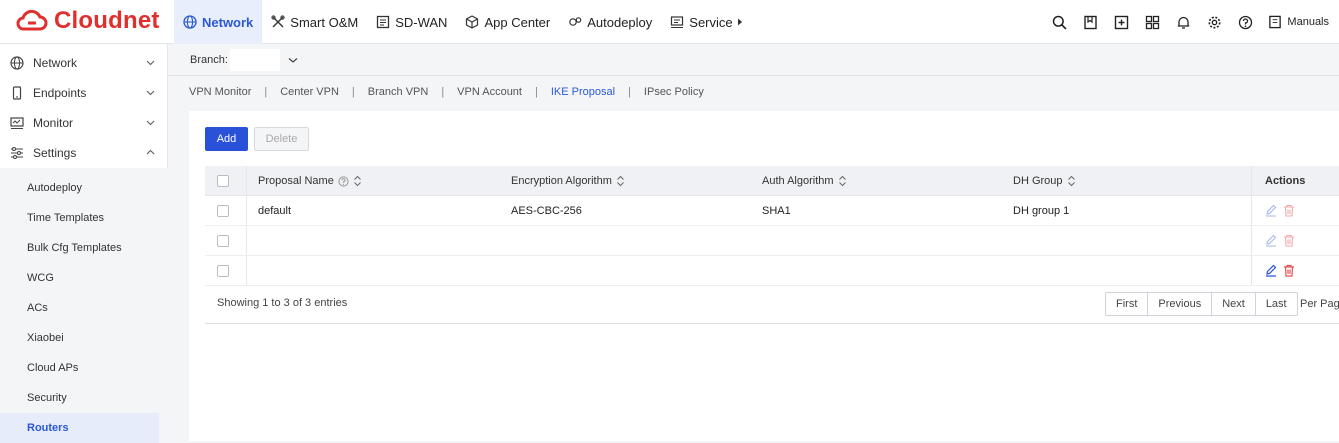  What do you see at coordinates (282, 303) in the screenshot?
I see `entries-summary: Showing 1 to 3 of 3 entries` at bounding box center [282, 303].